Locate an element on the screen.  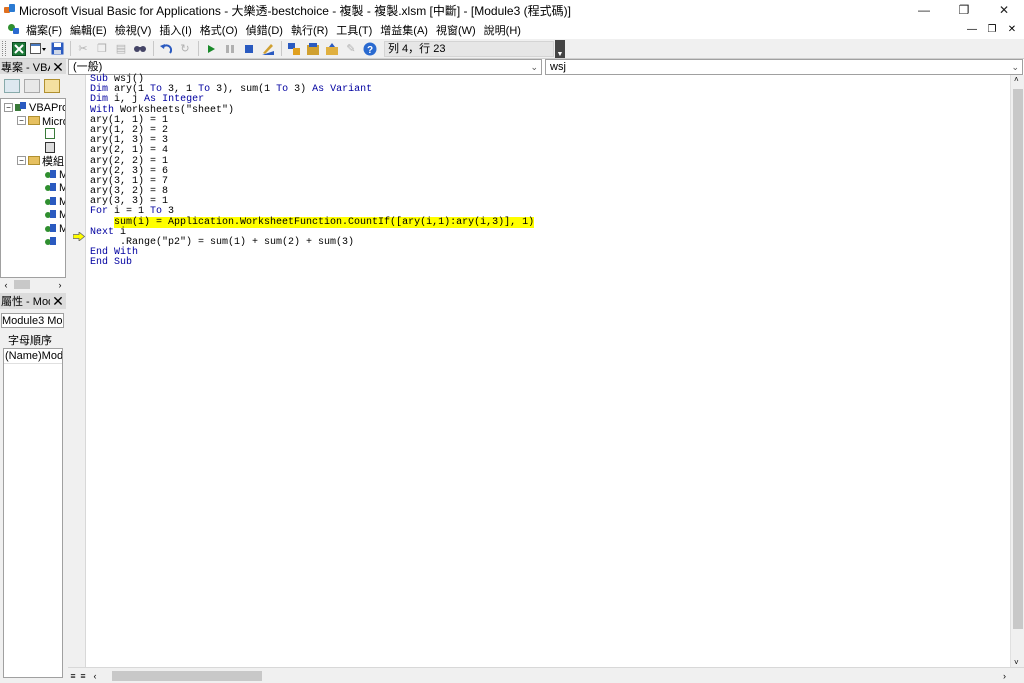
vba-app-icon is located at coordinates (10, 10).